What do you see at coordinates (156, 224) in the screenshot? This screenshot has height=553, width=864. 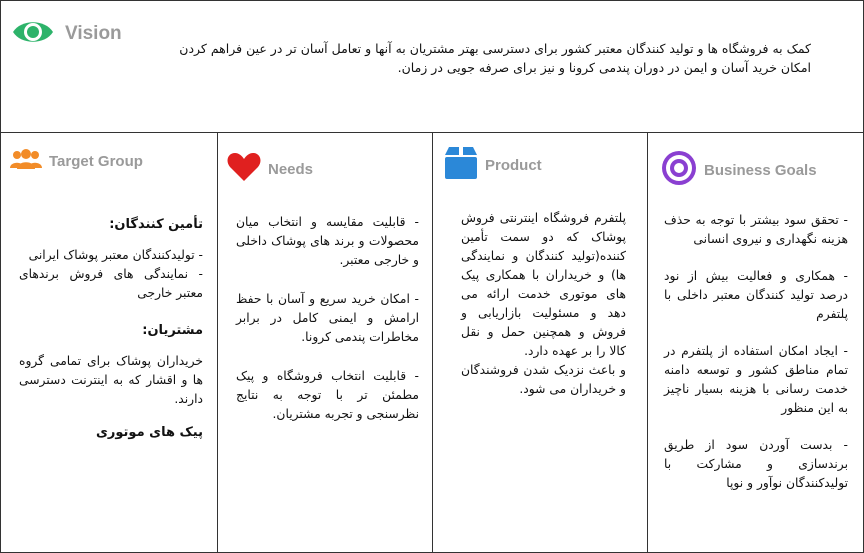 I see `suppliers-heading: تأمین کنندگان:` at bounding box center [156, 224].